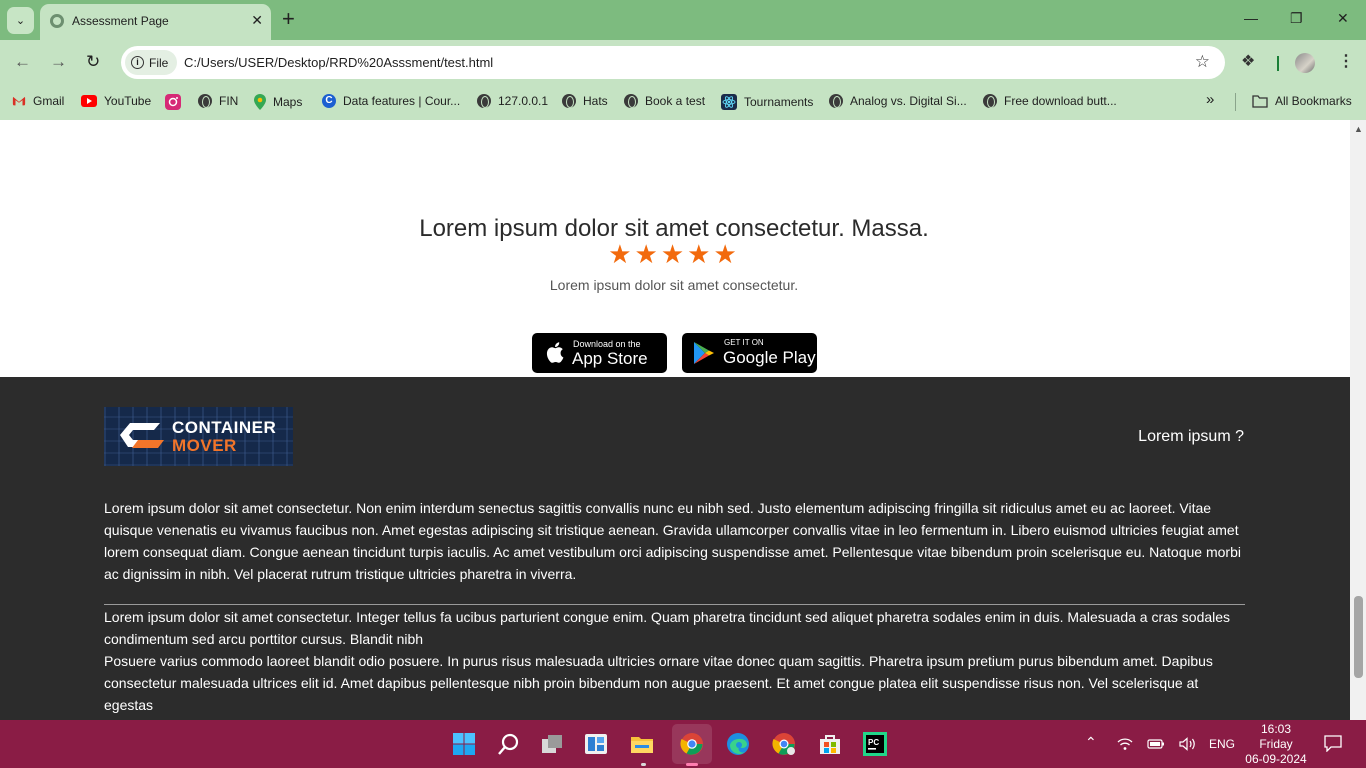  What do you see at coordinates (729, 102) in the screenshot?
I see `react-icon` at bounding box center [729, 102].